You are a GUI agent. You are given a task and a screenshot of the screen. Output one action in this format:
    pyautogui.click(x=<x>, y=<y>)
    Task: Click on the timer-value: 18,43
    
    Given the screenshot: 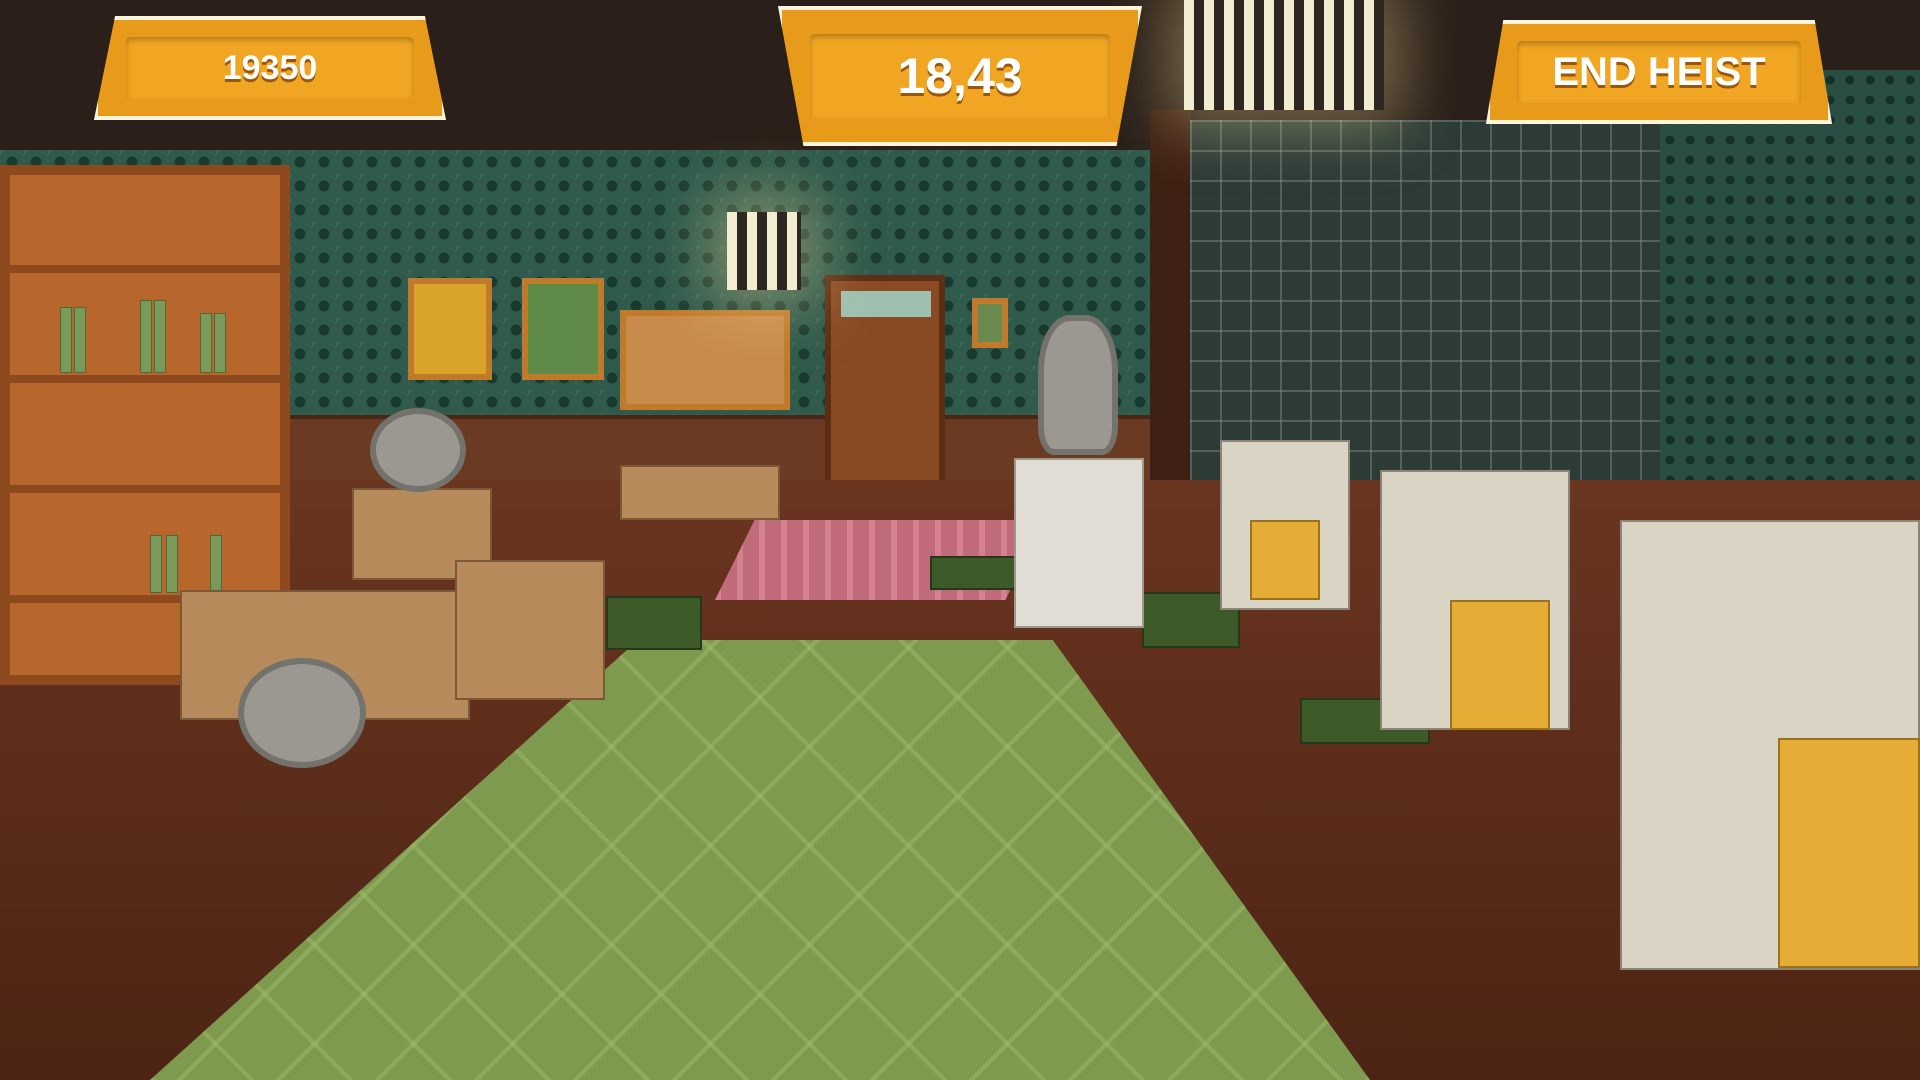 What is the action you would take?
    pyautogui.click(x=960, y=76)
    